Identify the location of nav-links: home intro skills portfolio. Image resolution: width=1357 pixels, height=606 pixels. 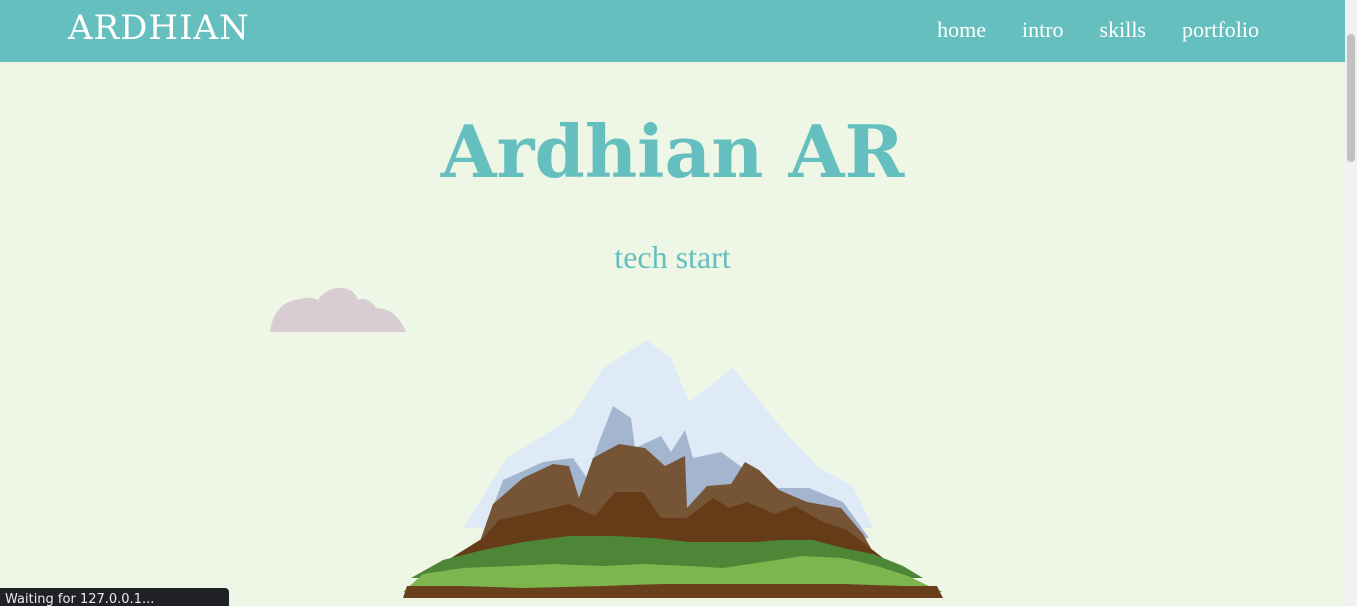
(1098, 30).